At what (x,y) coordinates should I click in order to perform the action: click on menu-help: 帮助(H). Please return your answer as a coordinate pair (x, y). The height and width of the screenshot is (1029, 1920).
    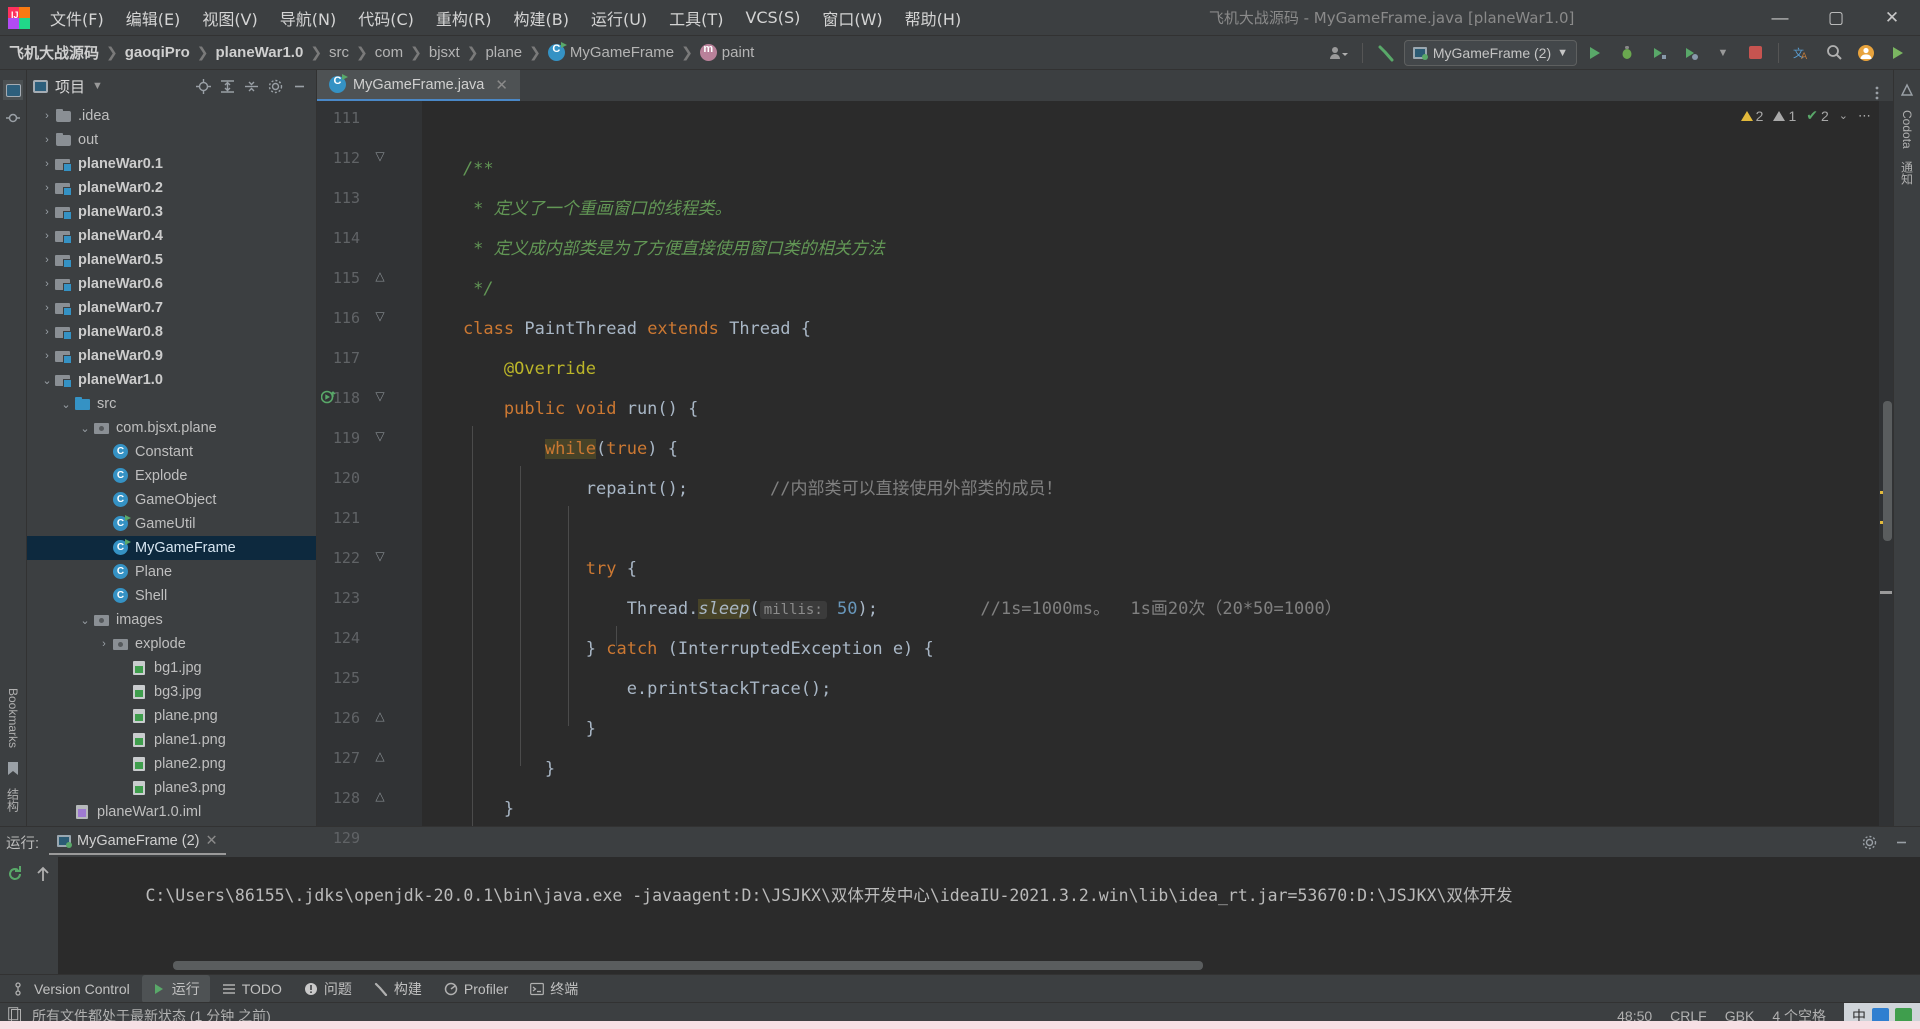
    Looking at the image, I should click on (933, 18).